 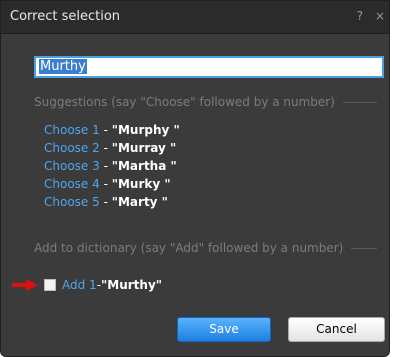 What do you see at coordinates (72, 166) in the screenshot?
I see `choose-link: Choose 3` at bounding box center [72, 166].